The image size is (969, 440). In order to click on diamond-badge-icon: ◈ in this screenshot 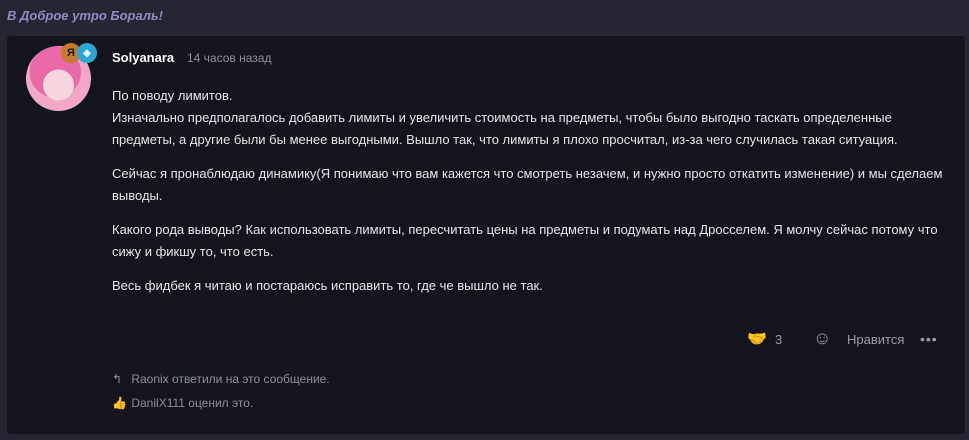, I will do `click(87, 53)`.